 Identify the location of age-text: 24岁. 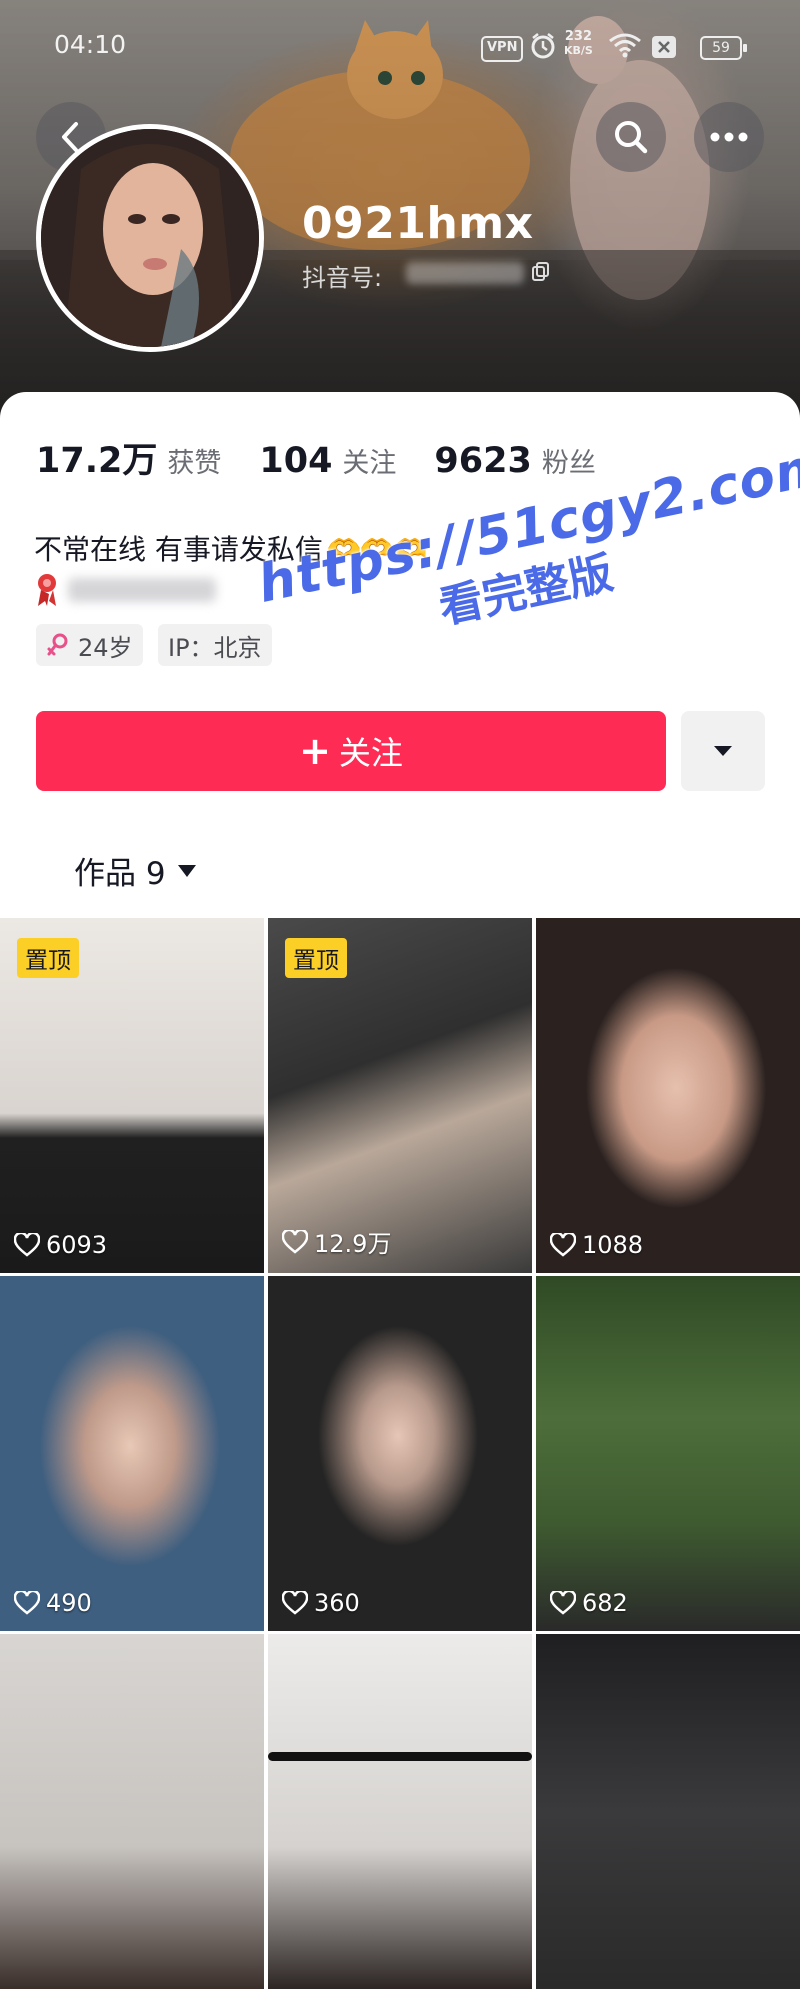
(105, 647).